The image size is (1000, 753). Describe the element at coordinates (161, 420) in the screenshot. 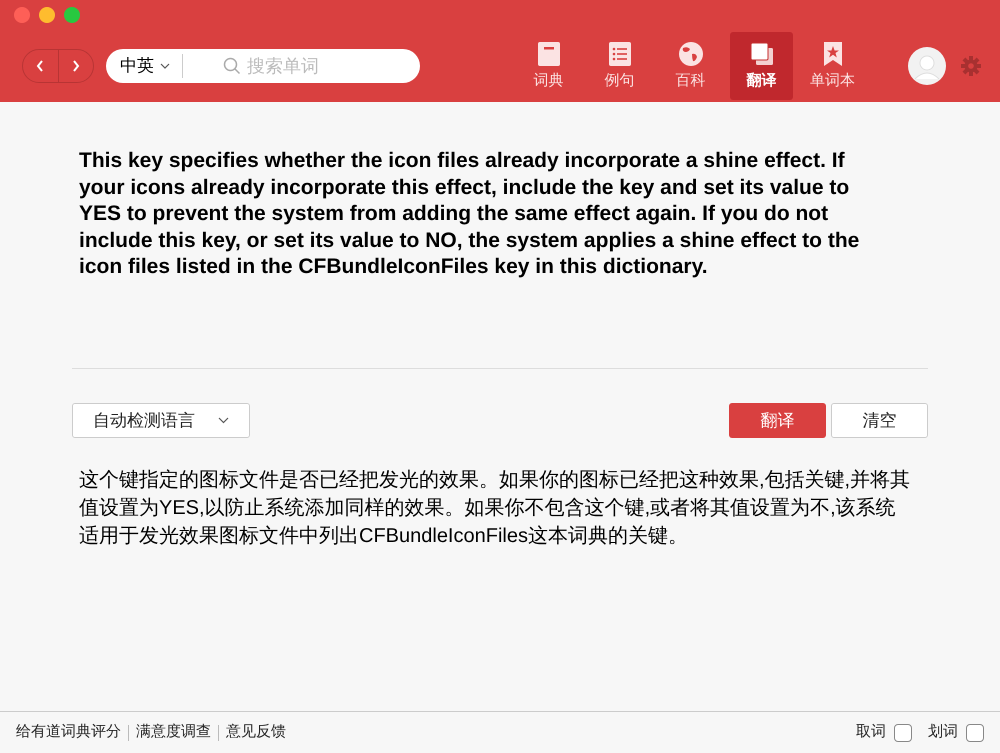

I see `language-select: 自动检测语言` at that location.